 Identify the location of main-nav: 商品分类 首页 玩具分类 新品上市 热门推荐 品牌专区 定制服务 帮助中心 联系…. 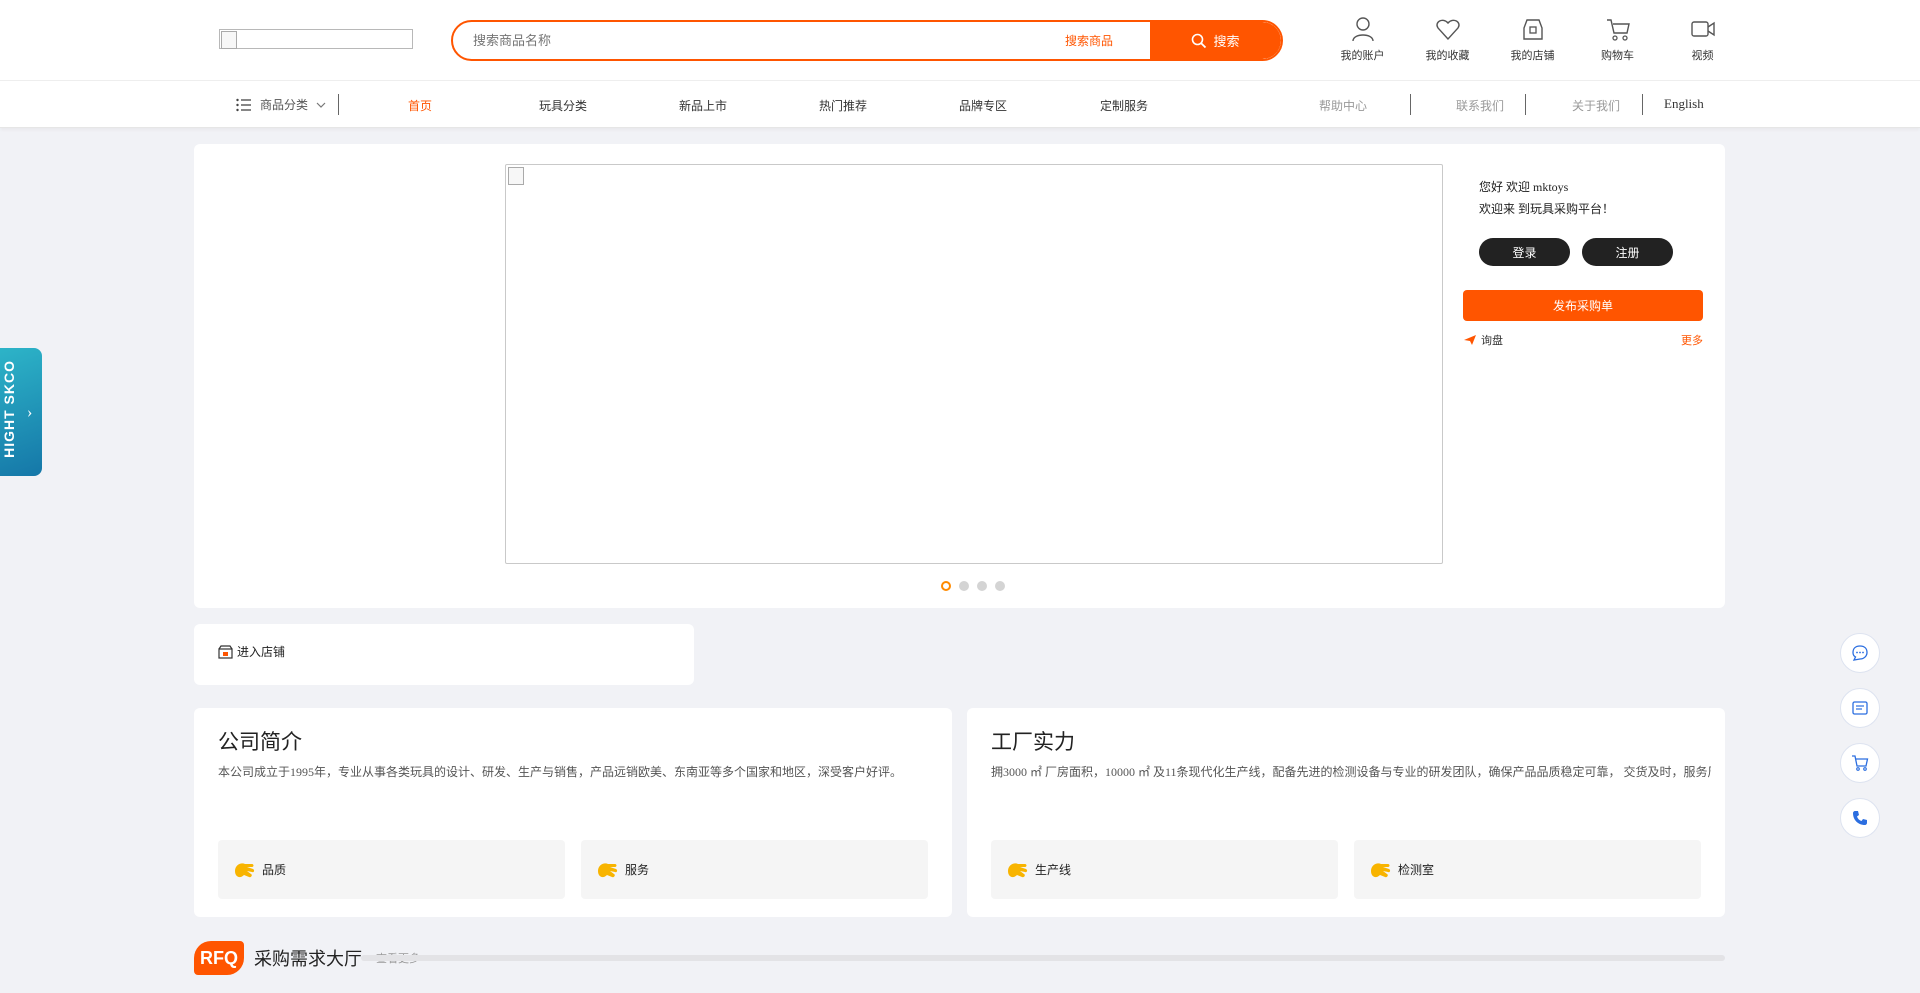
(960, 104).